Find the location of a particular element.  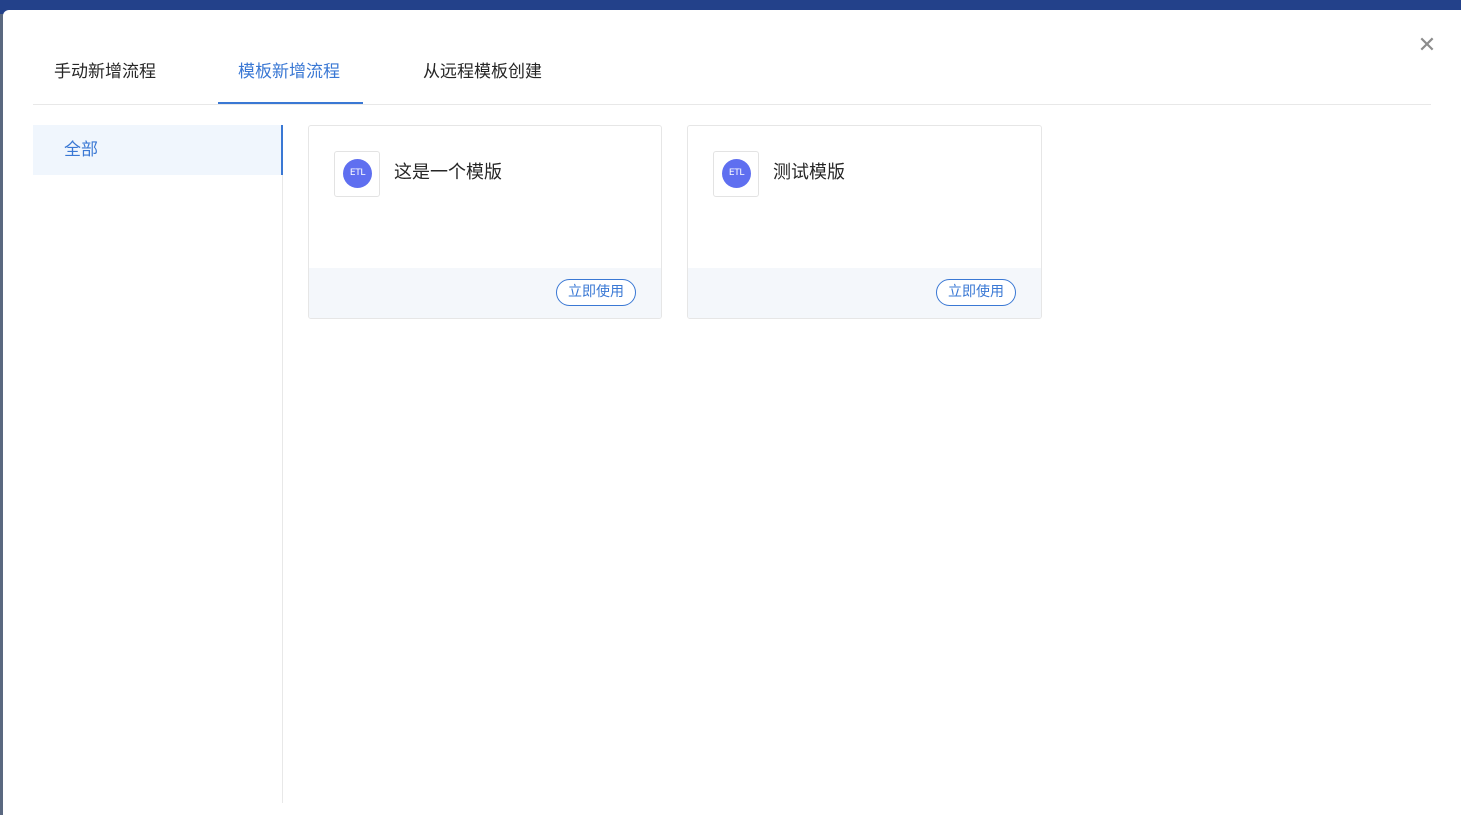

template-title: 测试模版 is located at coordinates (809, 172).